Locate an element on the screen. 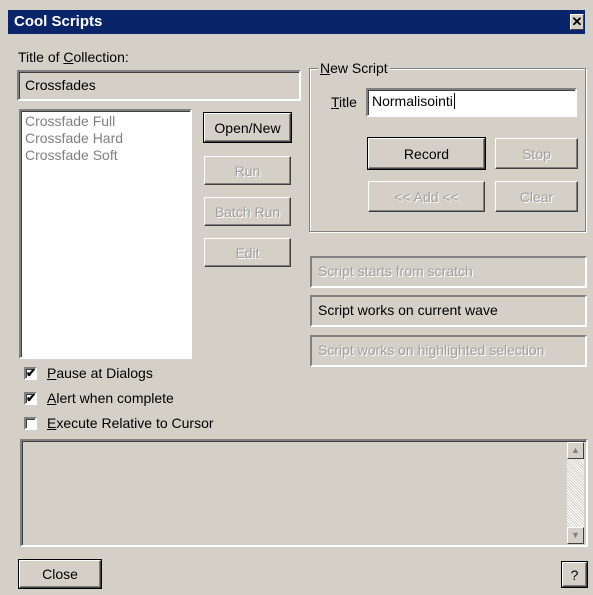 The width and height of the screenshot is (593, 595). clear-button: Clear is located at coordinates (536, 196).